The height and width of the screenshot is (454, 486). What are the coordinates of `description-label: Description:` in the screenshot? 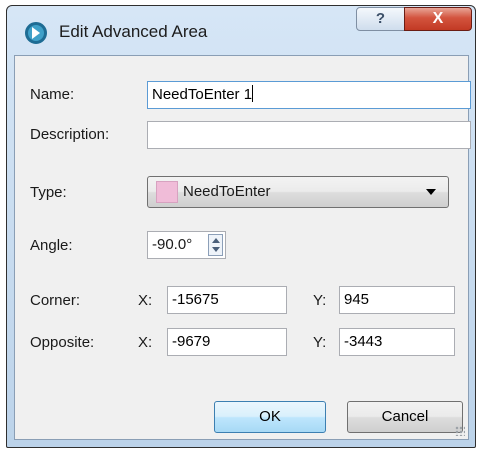 It's located at (70, 134).